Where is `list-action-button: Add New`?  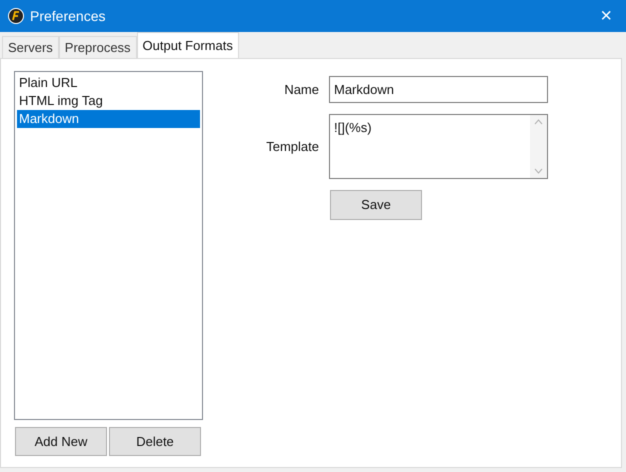
list-action-button: Add New is located at coordinates (61, 441).